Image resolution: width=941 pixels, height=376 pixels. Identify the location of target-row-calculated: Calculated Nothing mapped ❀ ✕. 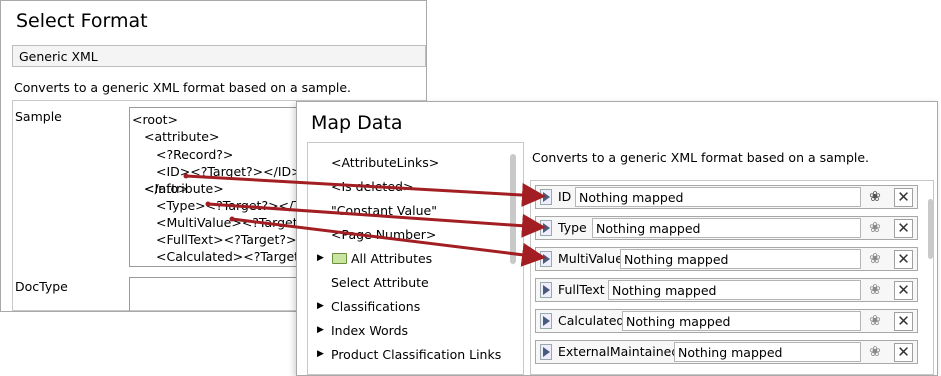
(726, 321).